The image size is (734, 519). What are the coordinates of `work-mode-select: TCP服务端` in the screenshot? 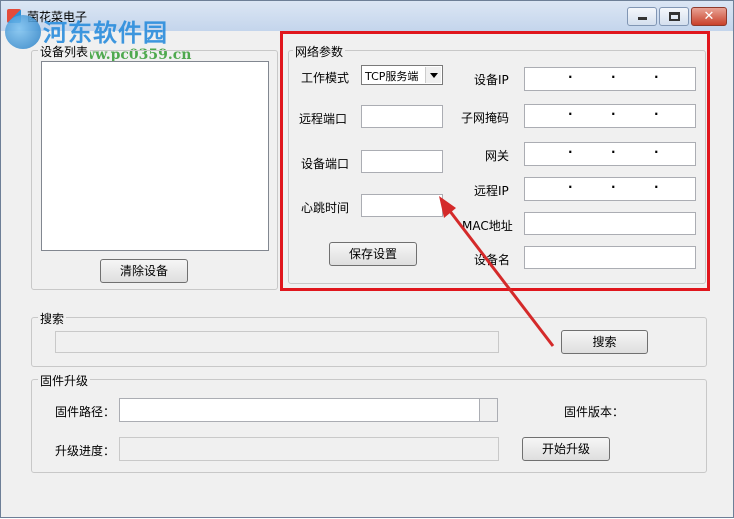 It's located at (402, 75).